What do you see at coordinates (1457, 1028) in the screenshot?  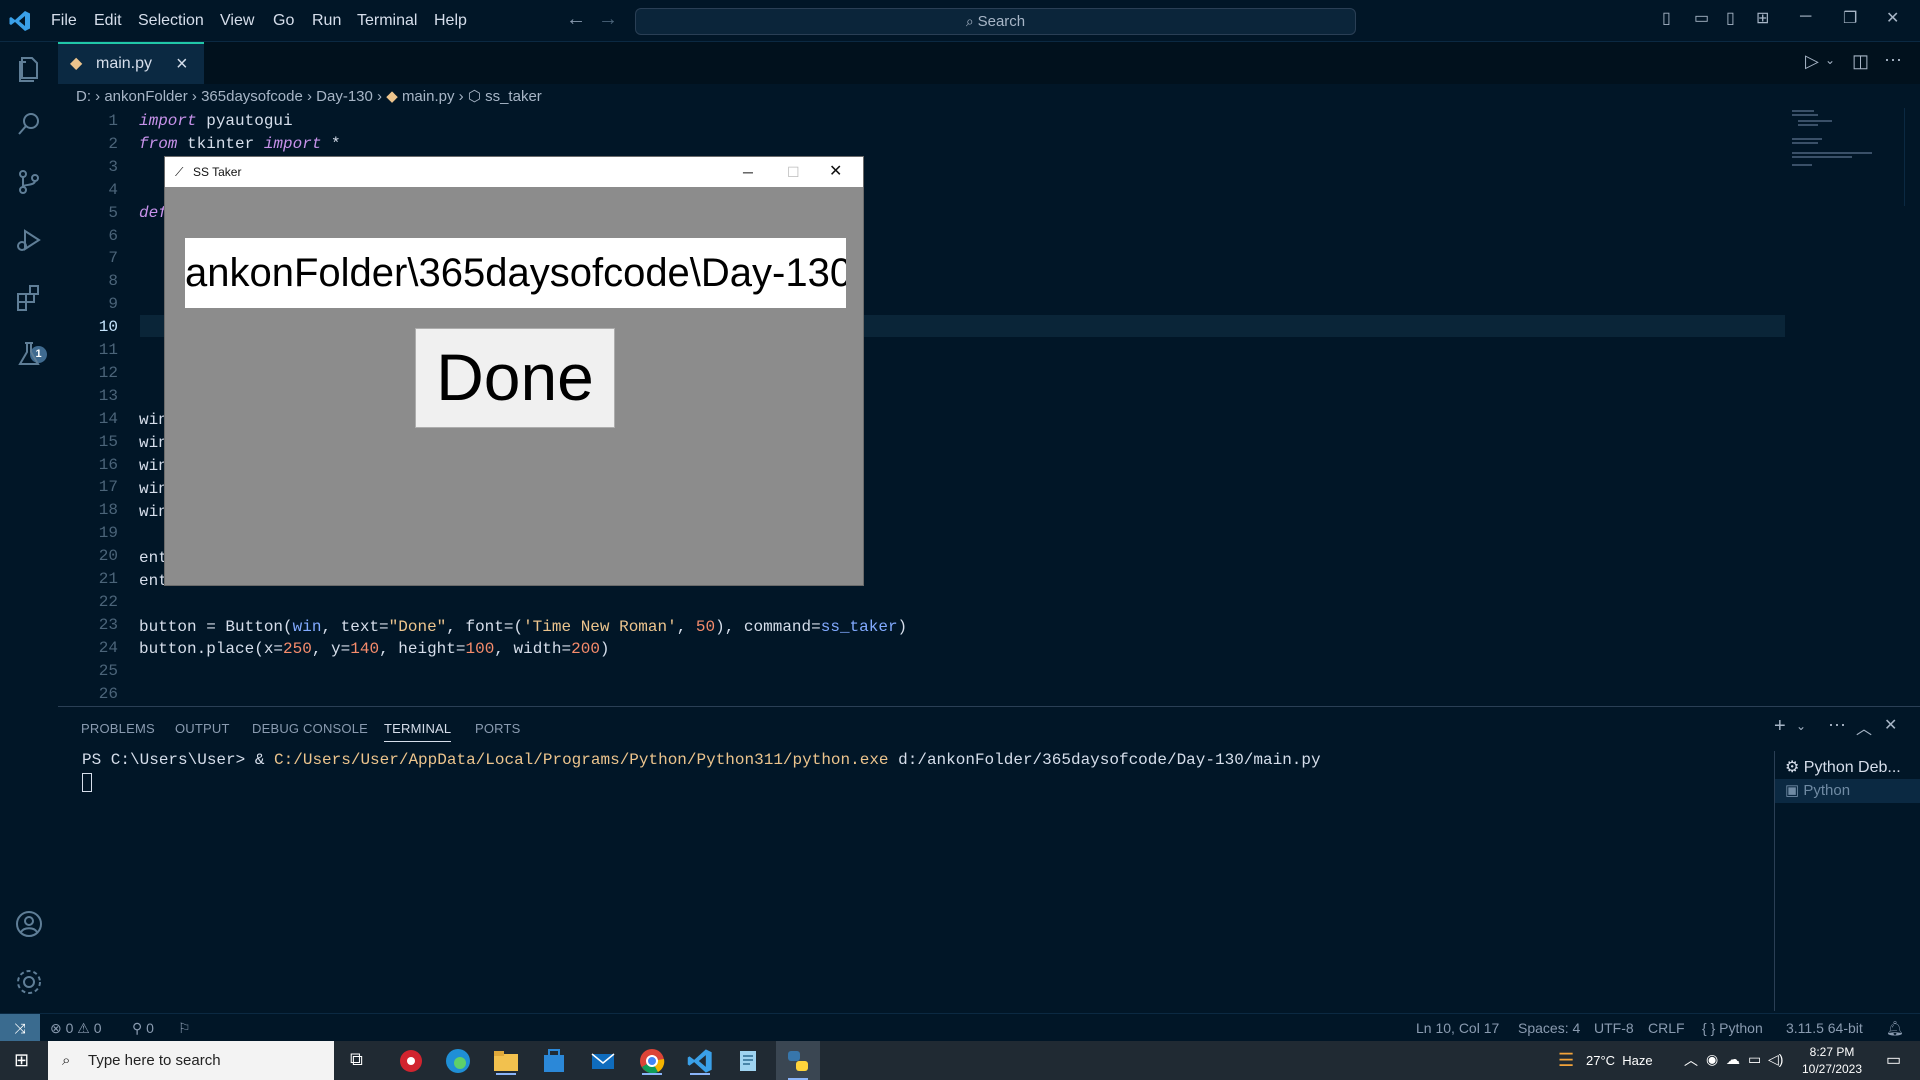 I see `cursor-position: Ln 10, Col 17` at bounding box center [1457, 1028].